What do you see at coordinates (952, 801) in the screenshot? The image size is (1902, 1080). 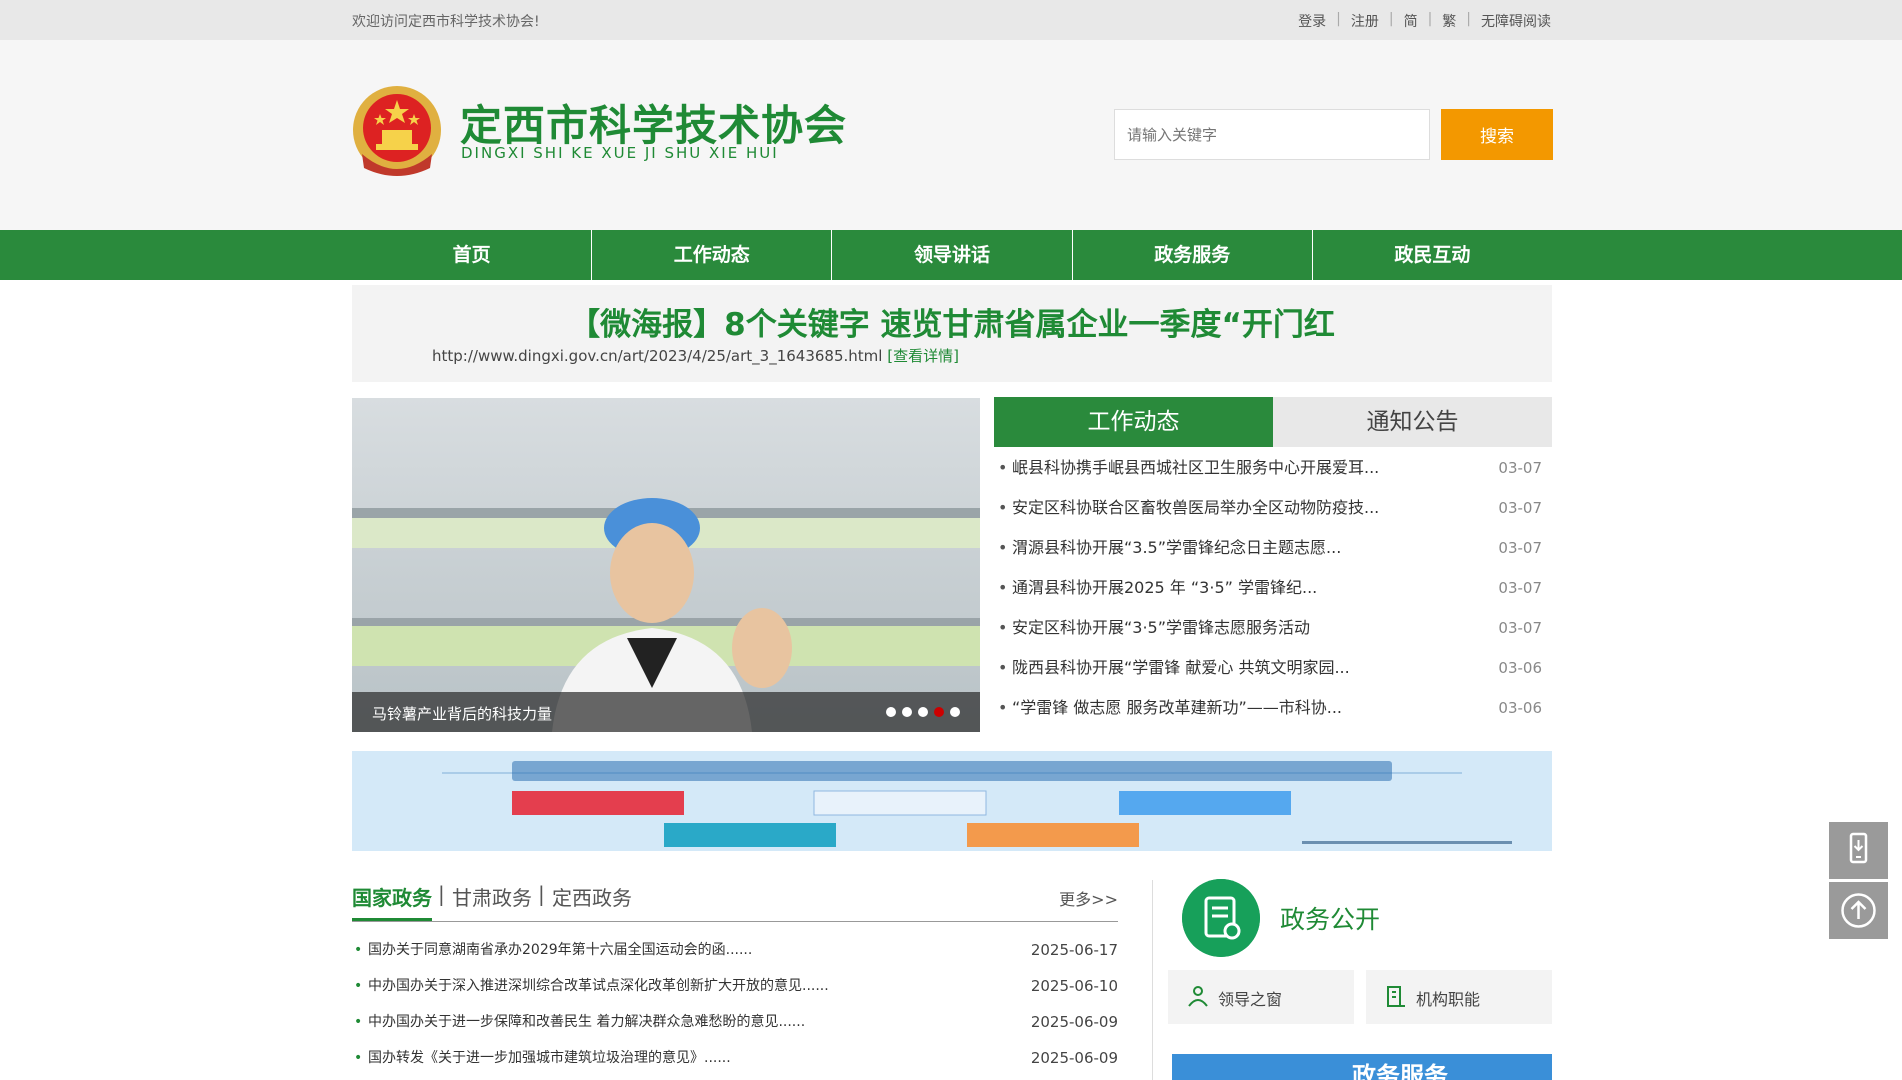 I see `policy-banner` at bounding box center [952, 801].